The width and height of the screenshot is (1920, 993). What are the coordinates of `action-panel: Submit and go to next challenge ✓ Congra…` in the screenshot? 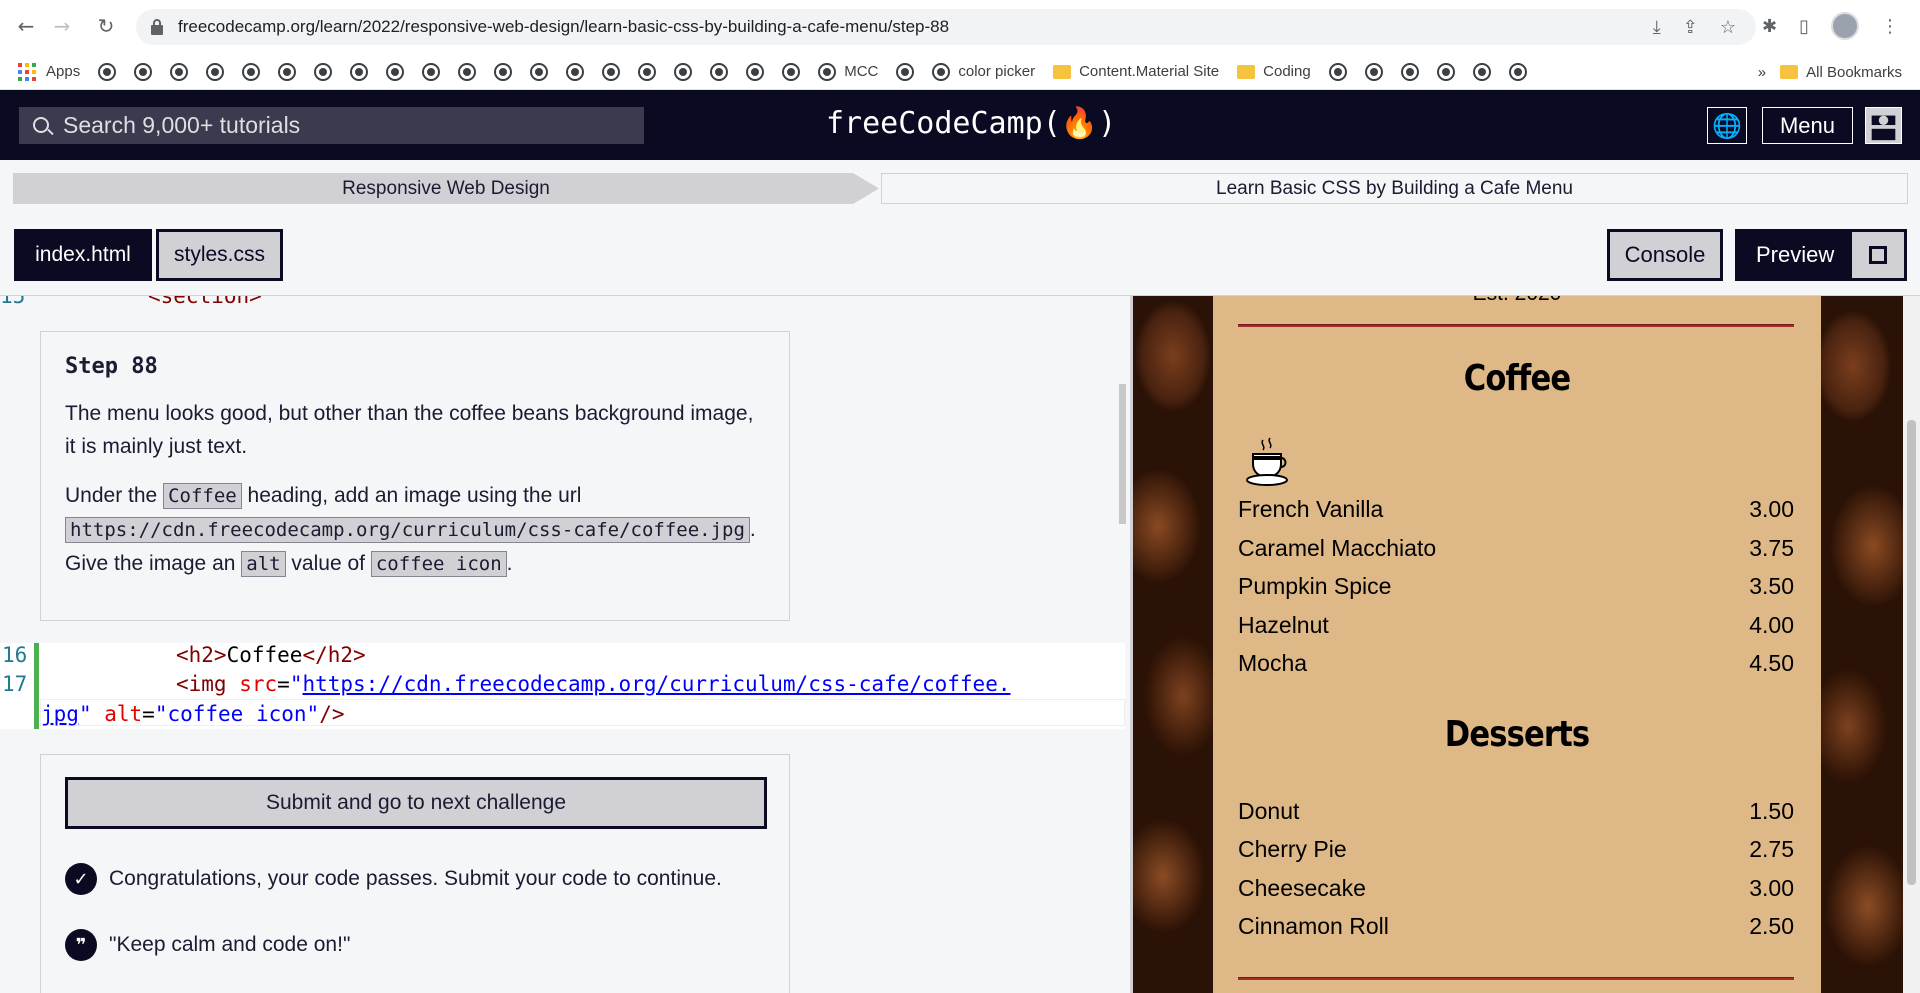 It's located at (415, 873).